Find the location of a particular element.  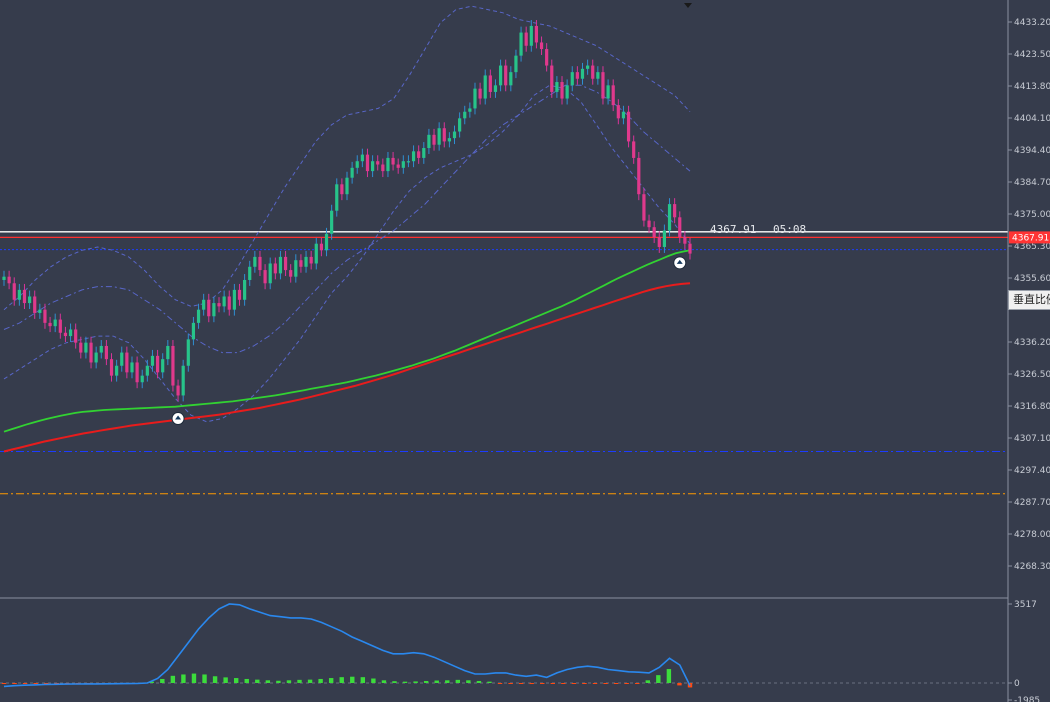

price-tick-label-9: 4336.20 is located at coordinates (1032, 343).